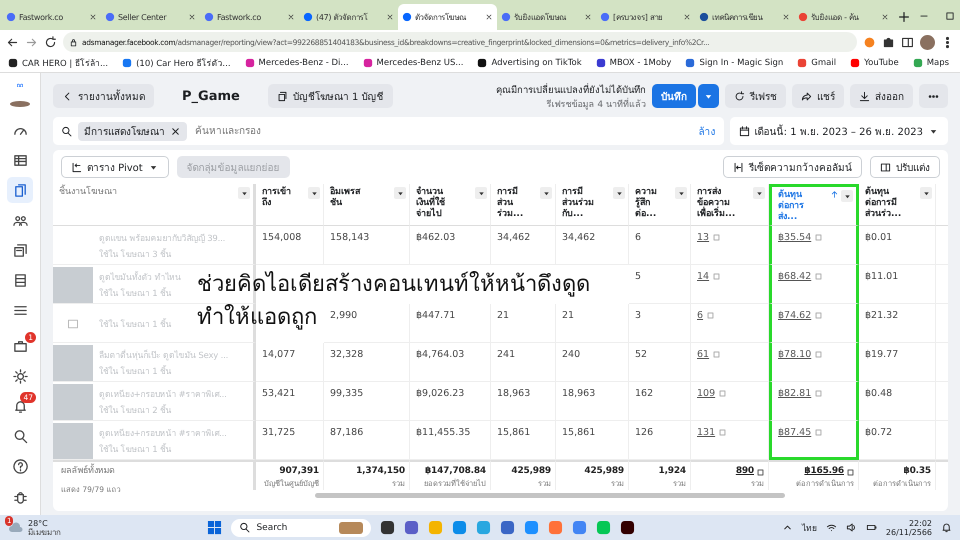  What do you see at coordinates (927, 42) in the screenshot?
I see `profile-avatar` at bounding box center [927, 42].